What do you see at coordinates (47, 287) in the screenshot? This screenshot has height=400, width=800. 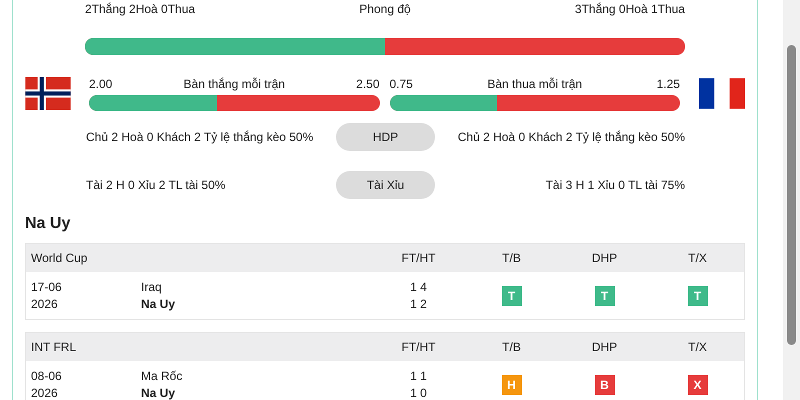 I see `match-date: 17-06` at bounding box center [47, 287].